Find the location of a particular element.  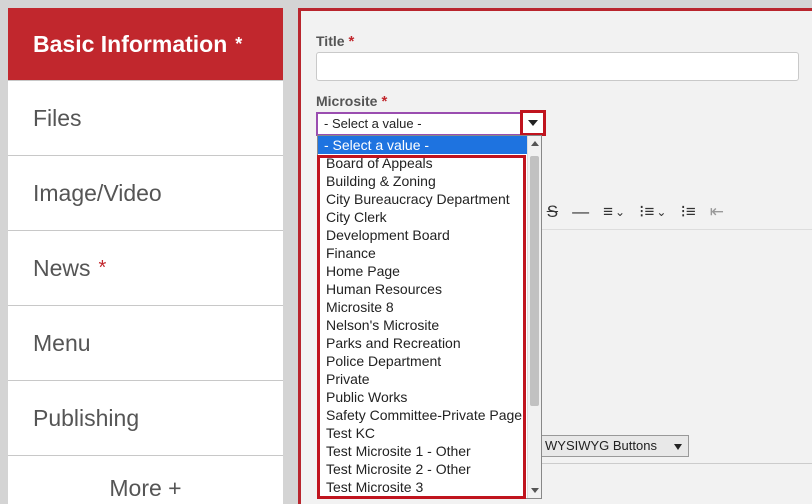

dropdown-option: Test KC is located at coordinates (422, 433).